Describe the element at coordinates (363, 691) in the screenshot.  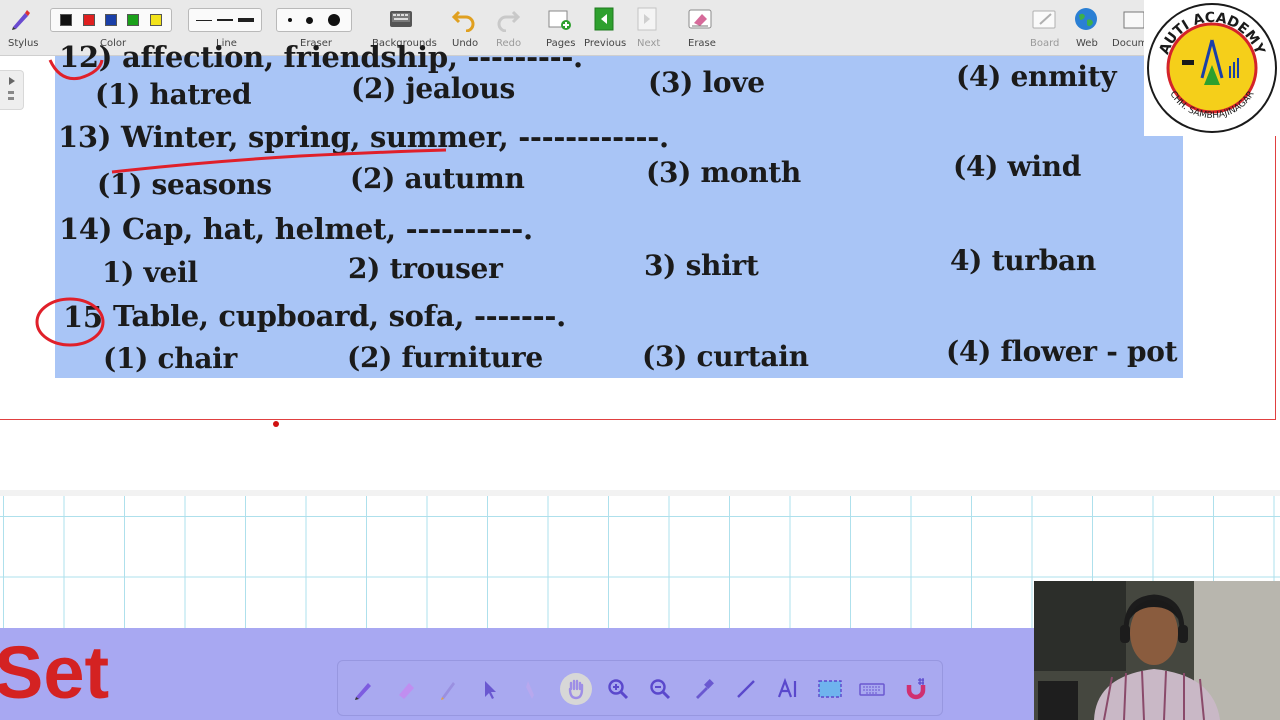
I see `pen-icon` at that location.